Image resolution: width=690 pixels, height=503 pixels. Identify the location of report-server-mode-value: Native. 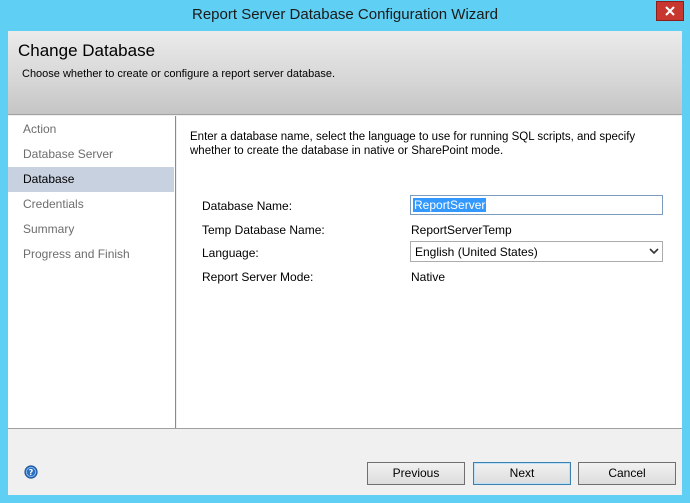
(428, 277).